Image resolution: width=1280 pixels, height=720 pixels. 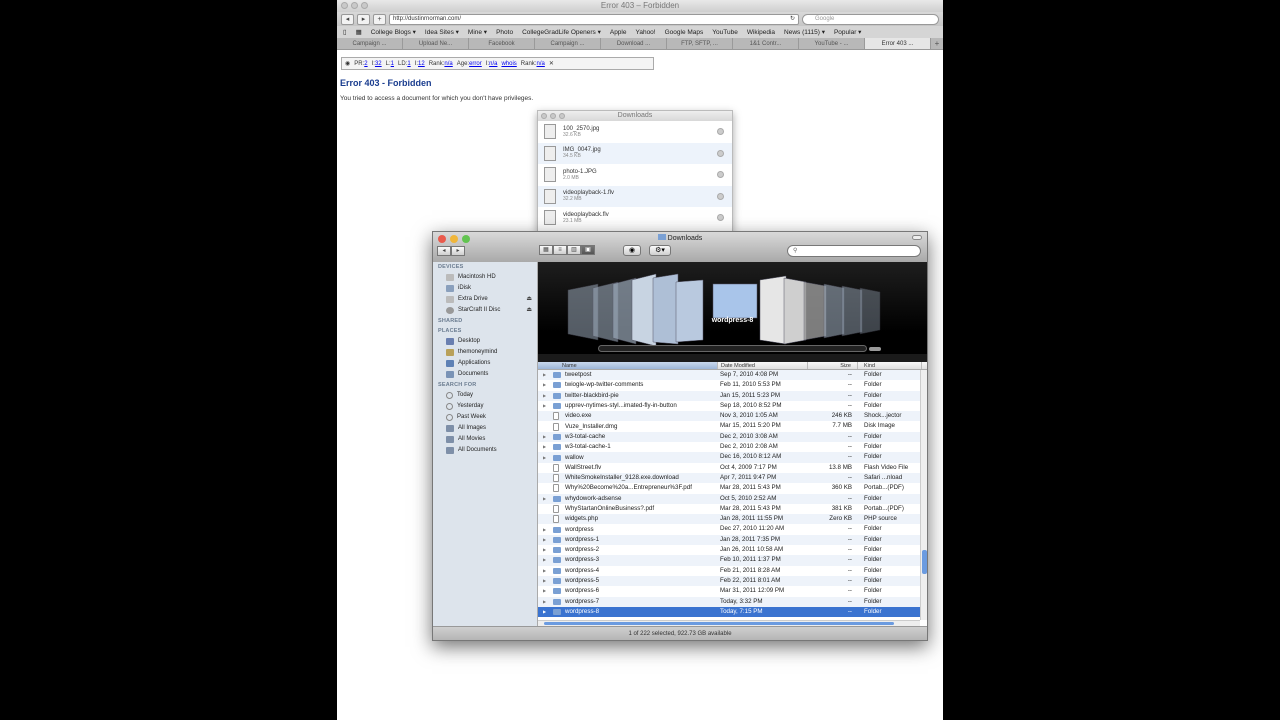 I want to click on kind-column-header: Kind, so click(x=890, y=365).